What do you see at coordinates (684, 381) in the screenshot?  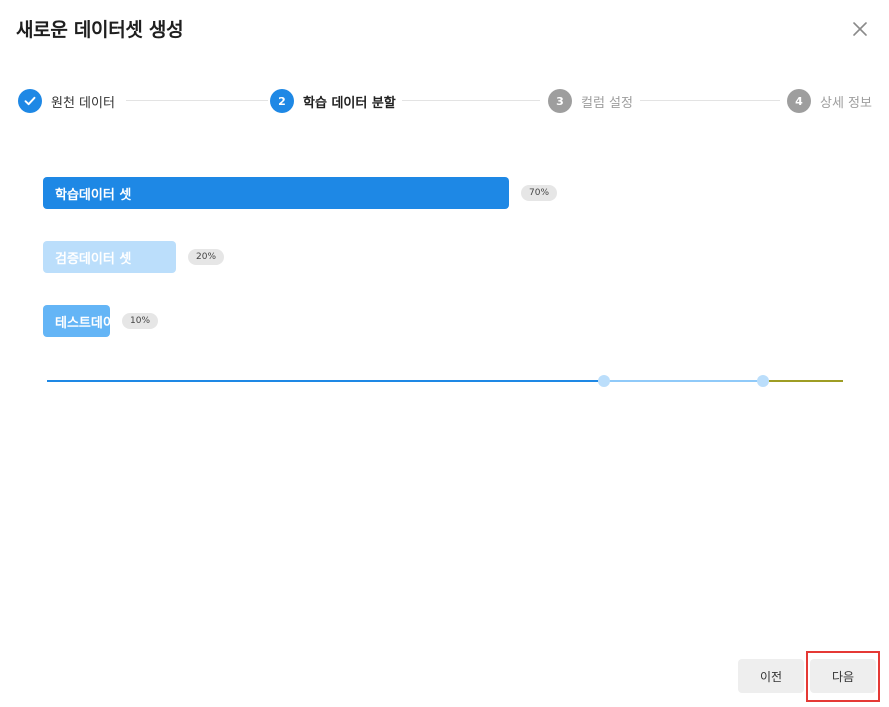 I see `slider-track-validation` at bounding box center [684, 381].